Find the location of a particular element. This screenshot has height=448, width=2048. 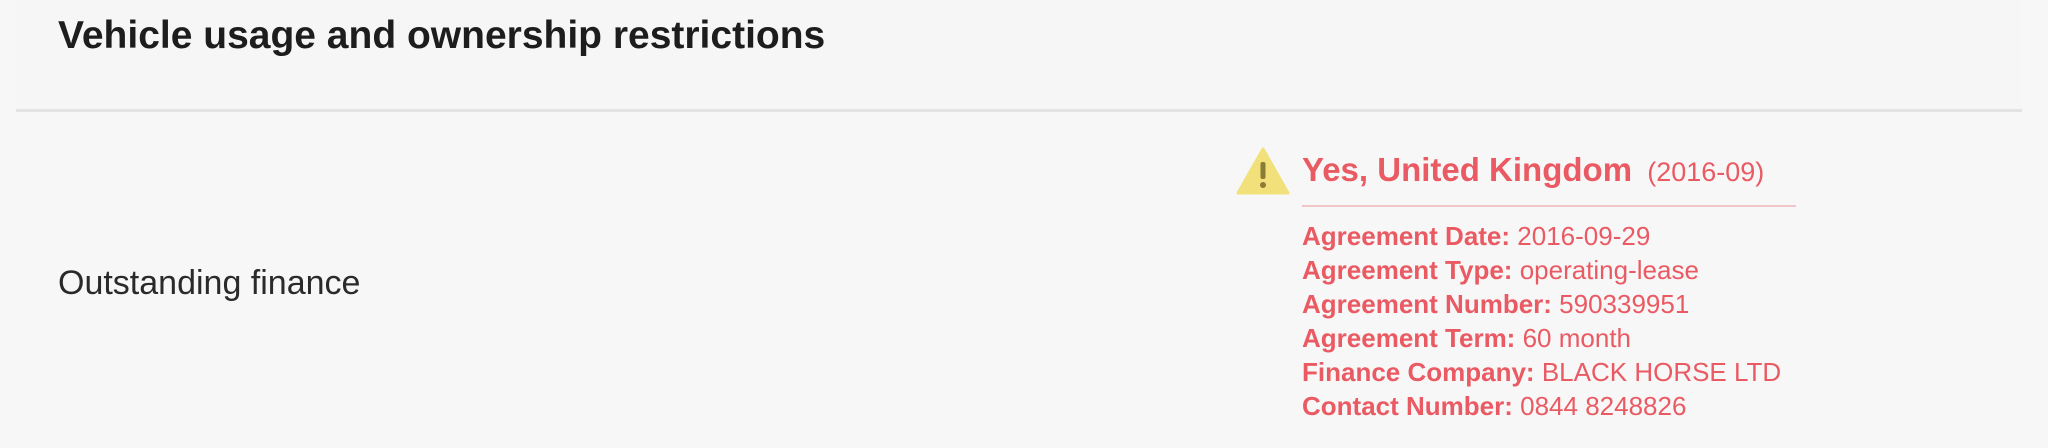

outstanding-finance-label: Outstanding finance is located at coordinates (209, 283).